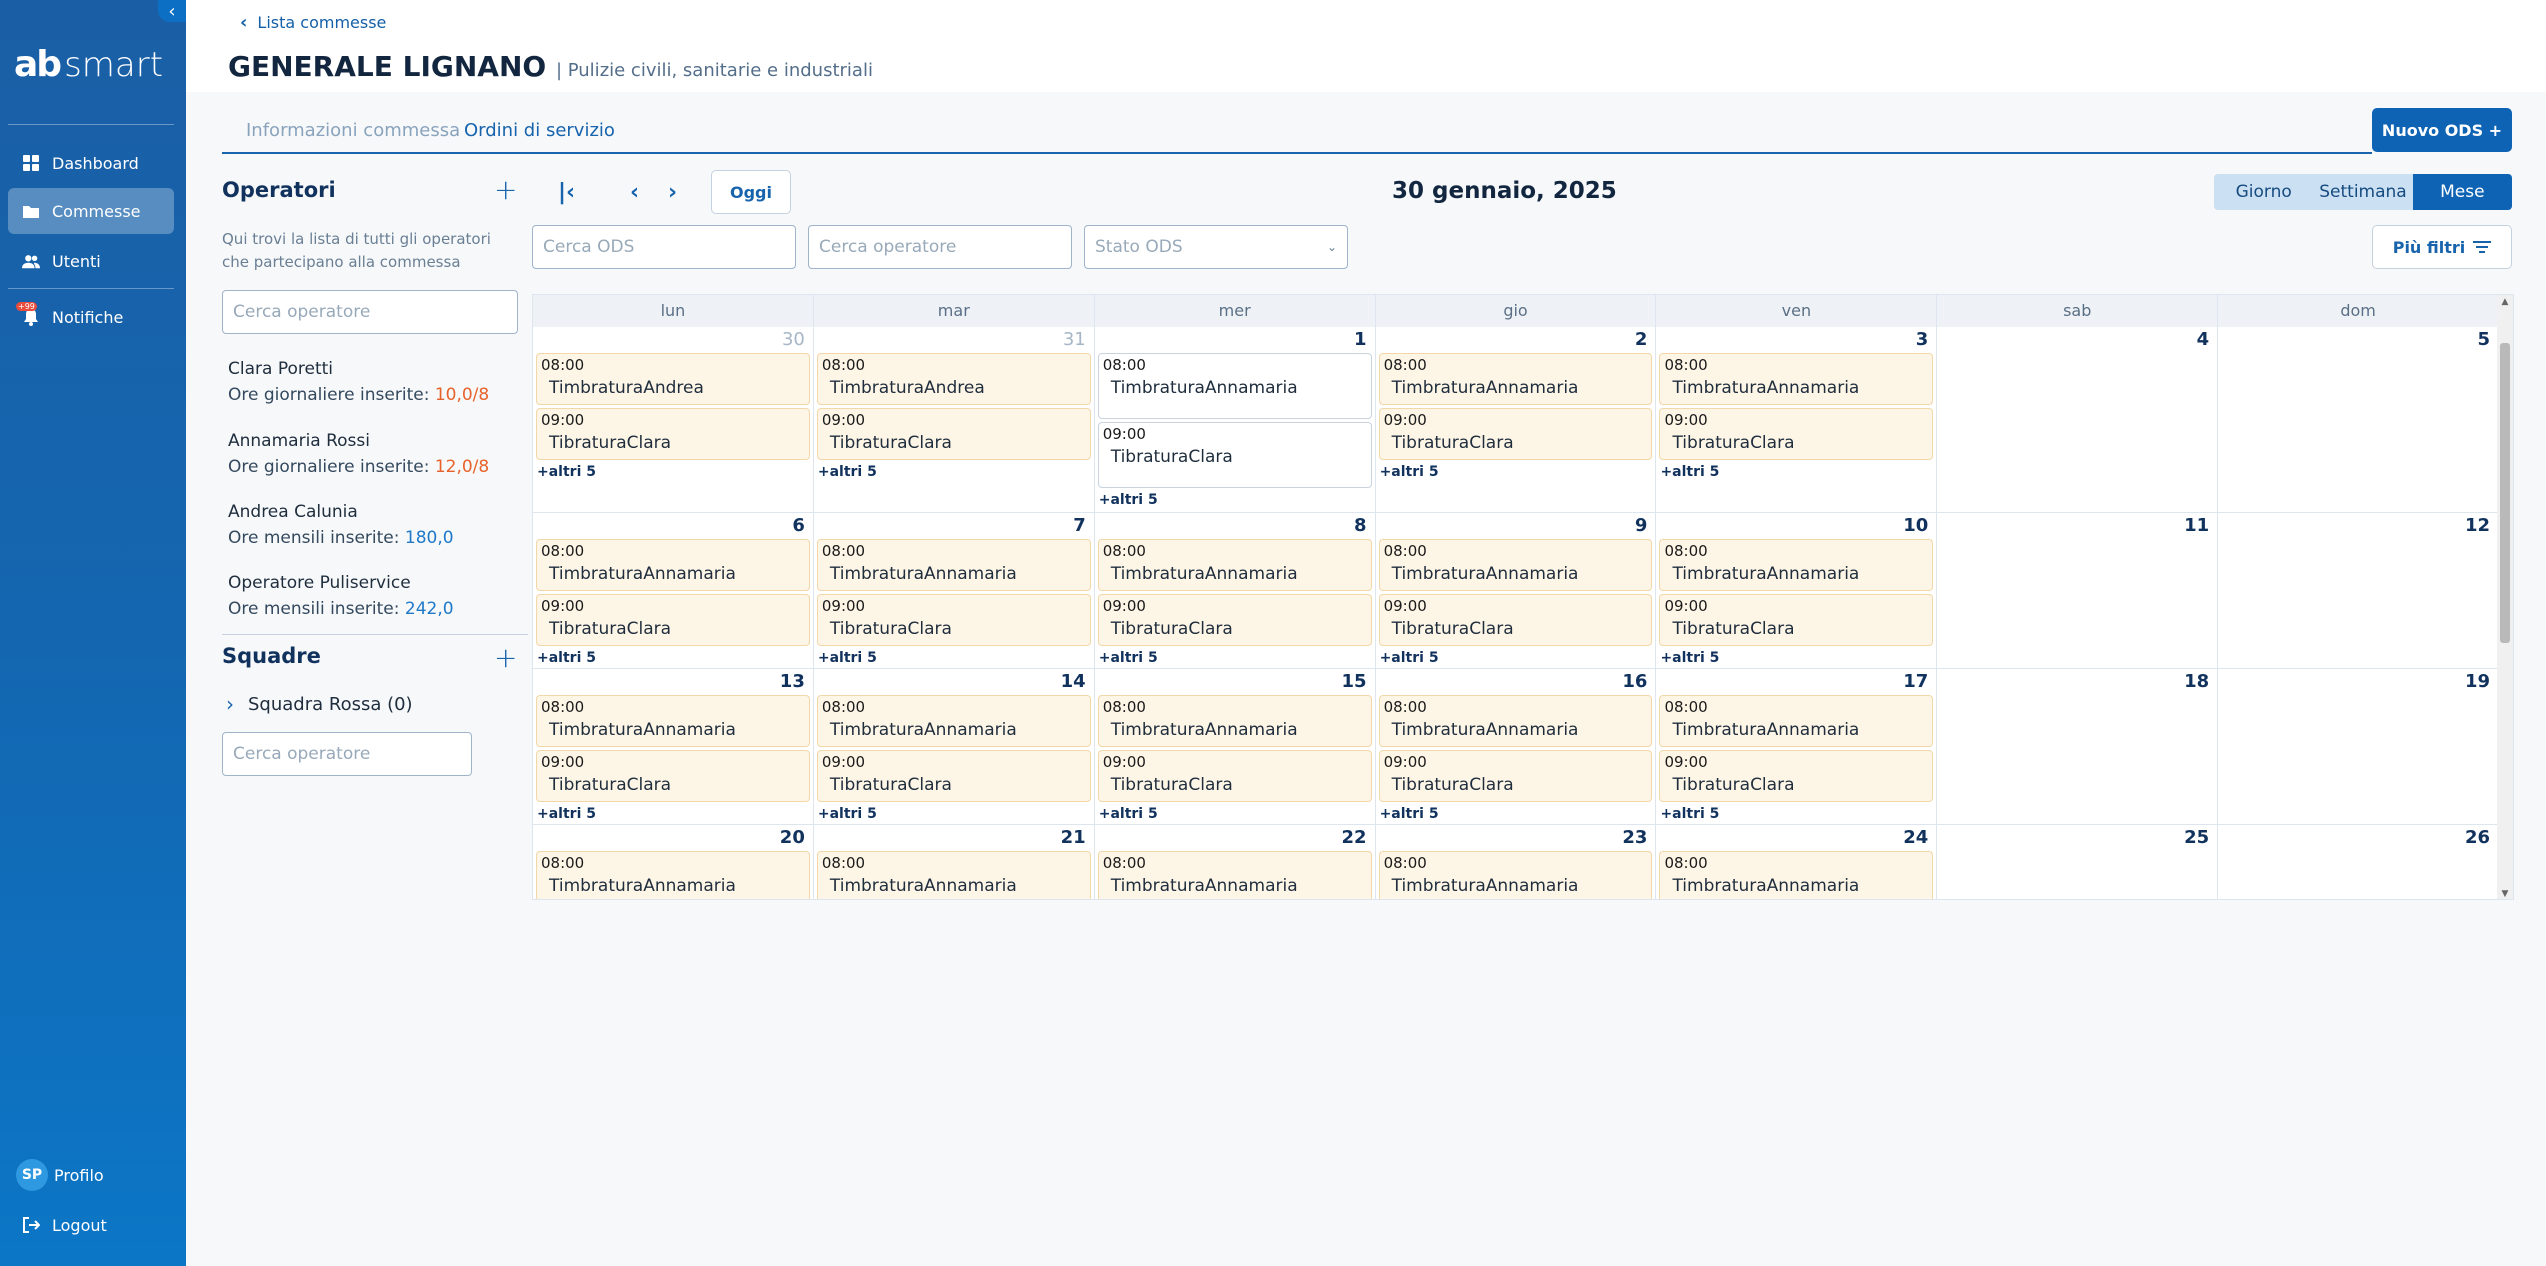  I want to click on team-item: › Squadra Rossa (0), so click(319, 704).